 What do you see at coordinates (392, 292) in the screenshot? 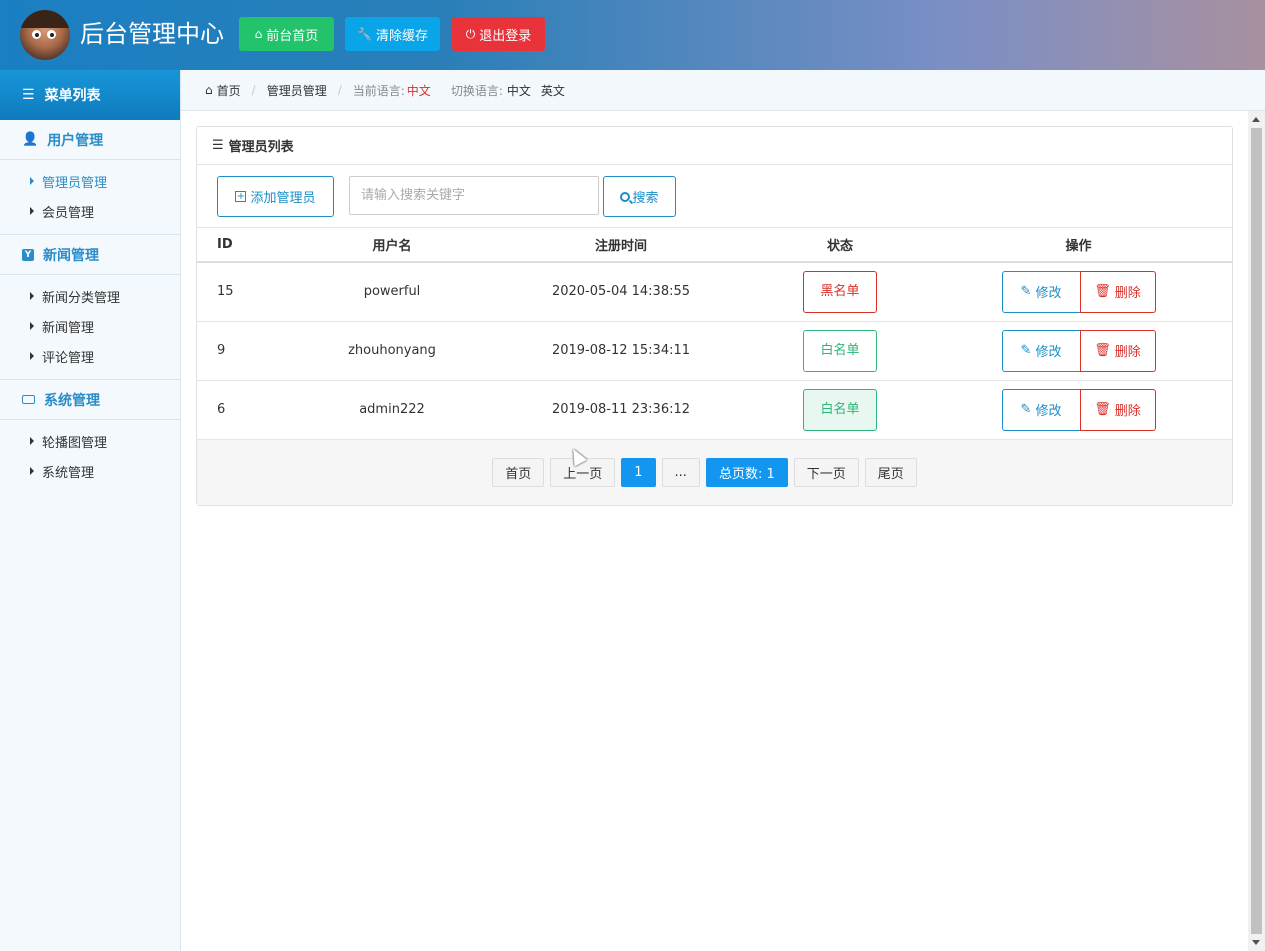
I see `cell-username: powerful` at bounding box center [392, 292].